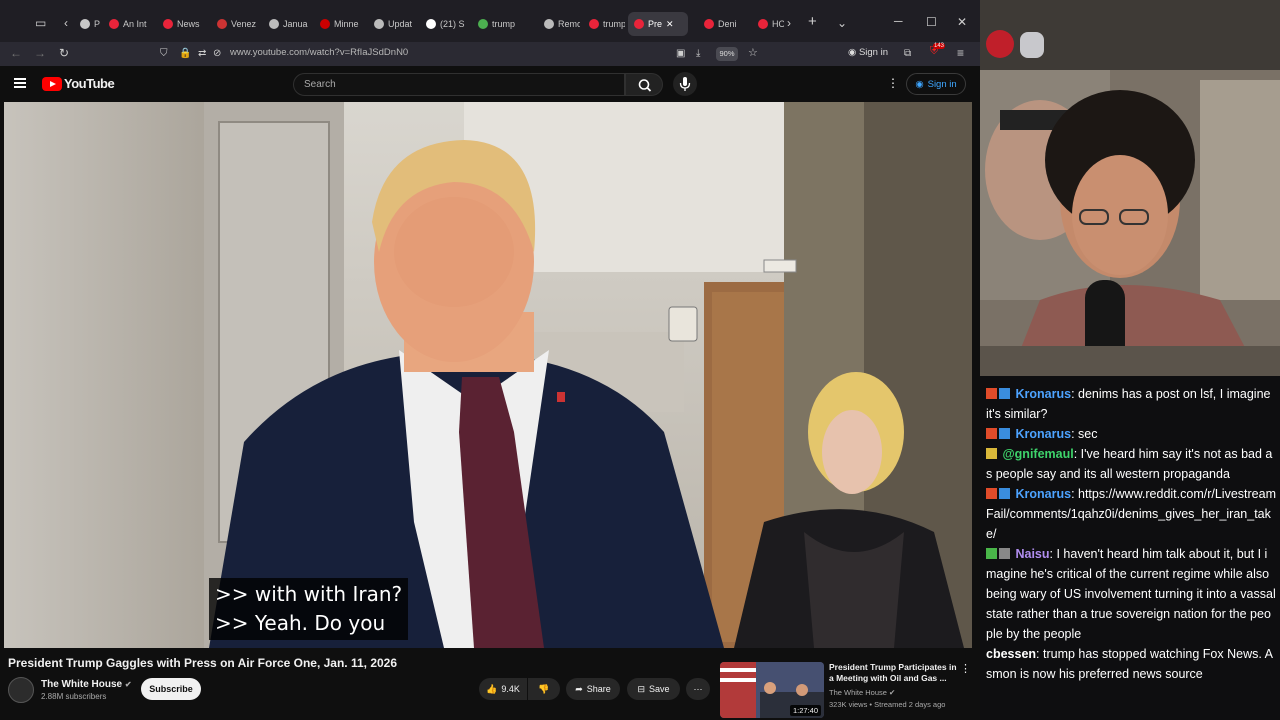  Describe the element at coordinates (965, 668) in the screenshot. I see `recommended-more-icon: ⋮` at that location.